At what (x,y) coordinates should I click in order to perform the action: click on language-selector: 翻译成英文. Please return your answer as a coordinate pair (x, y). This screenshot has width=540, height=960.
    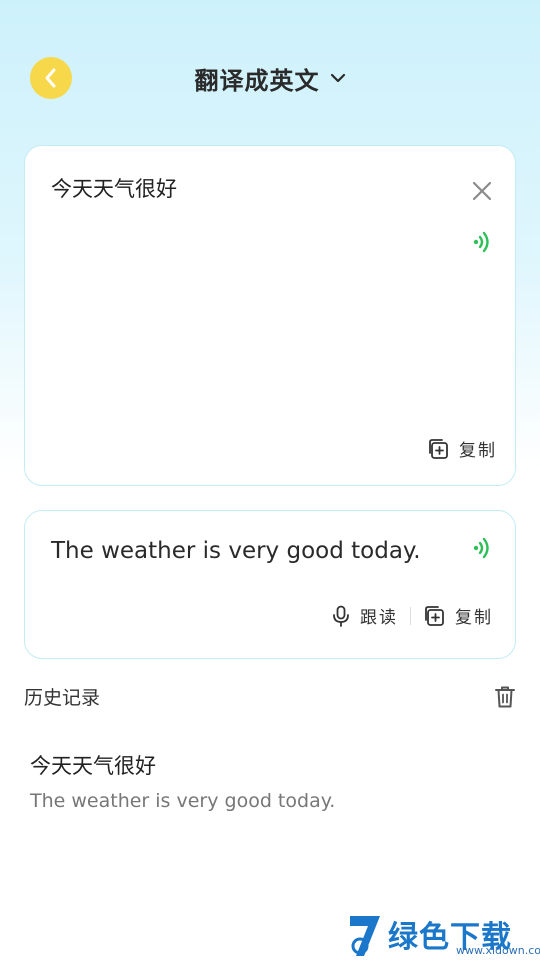
    Looking at the image, I should click on (270, 78).